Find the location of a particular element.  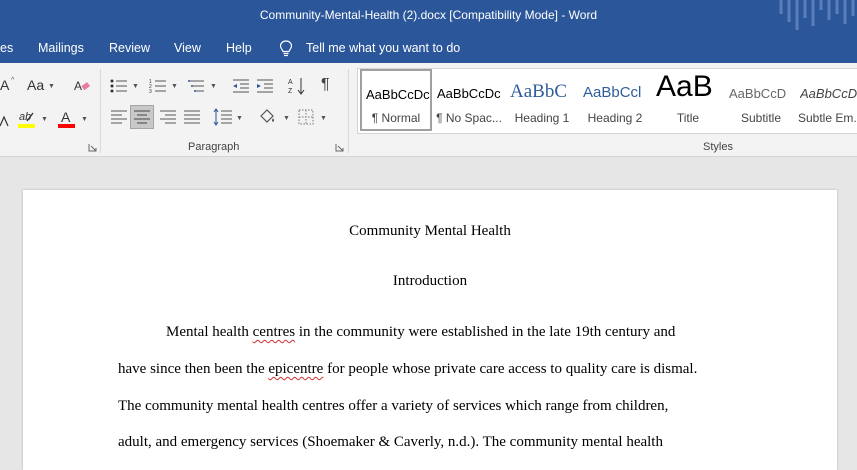

style-heading-1: AaBbC Heading 1 is located at coordinates (542, 100).